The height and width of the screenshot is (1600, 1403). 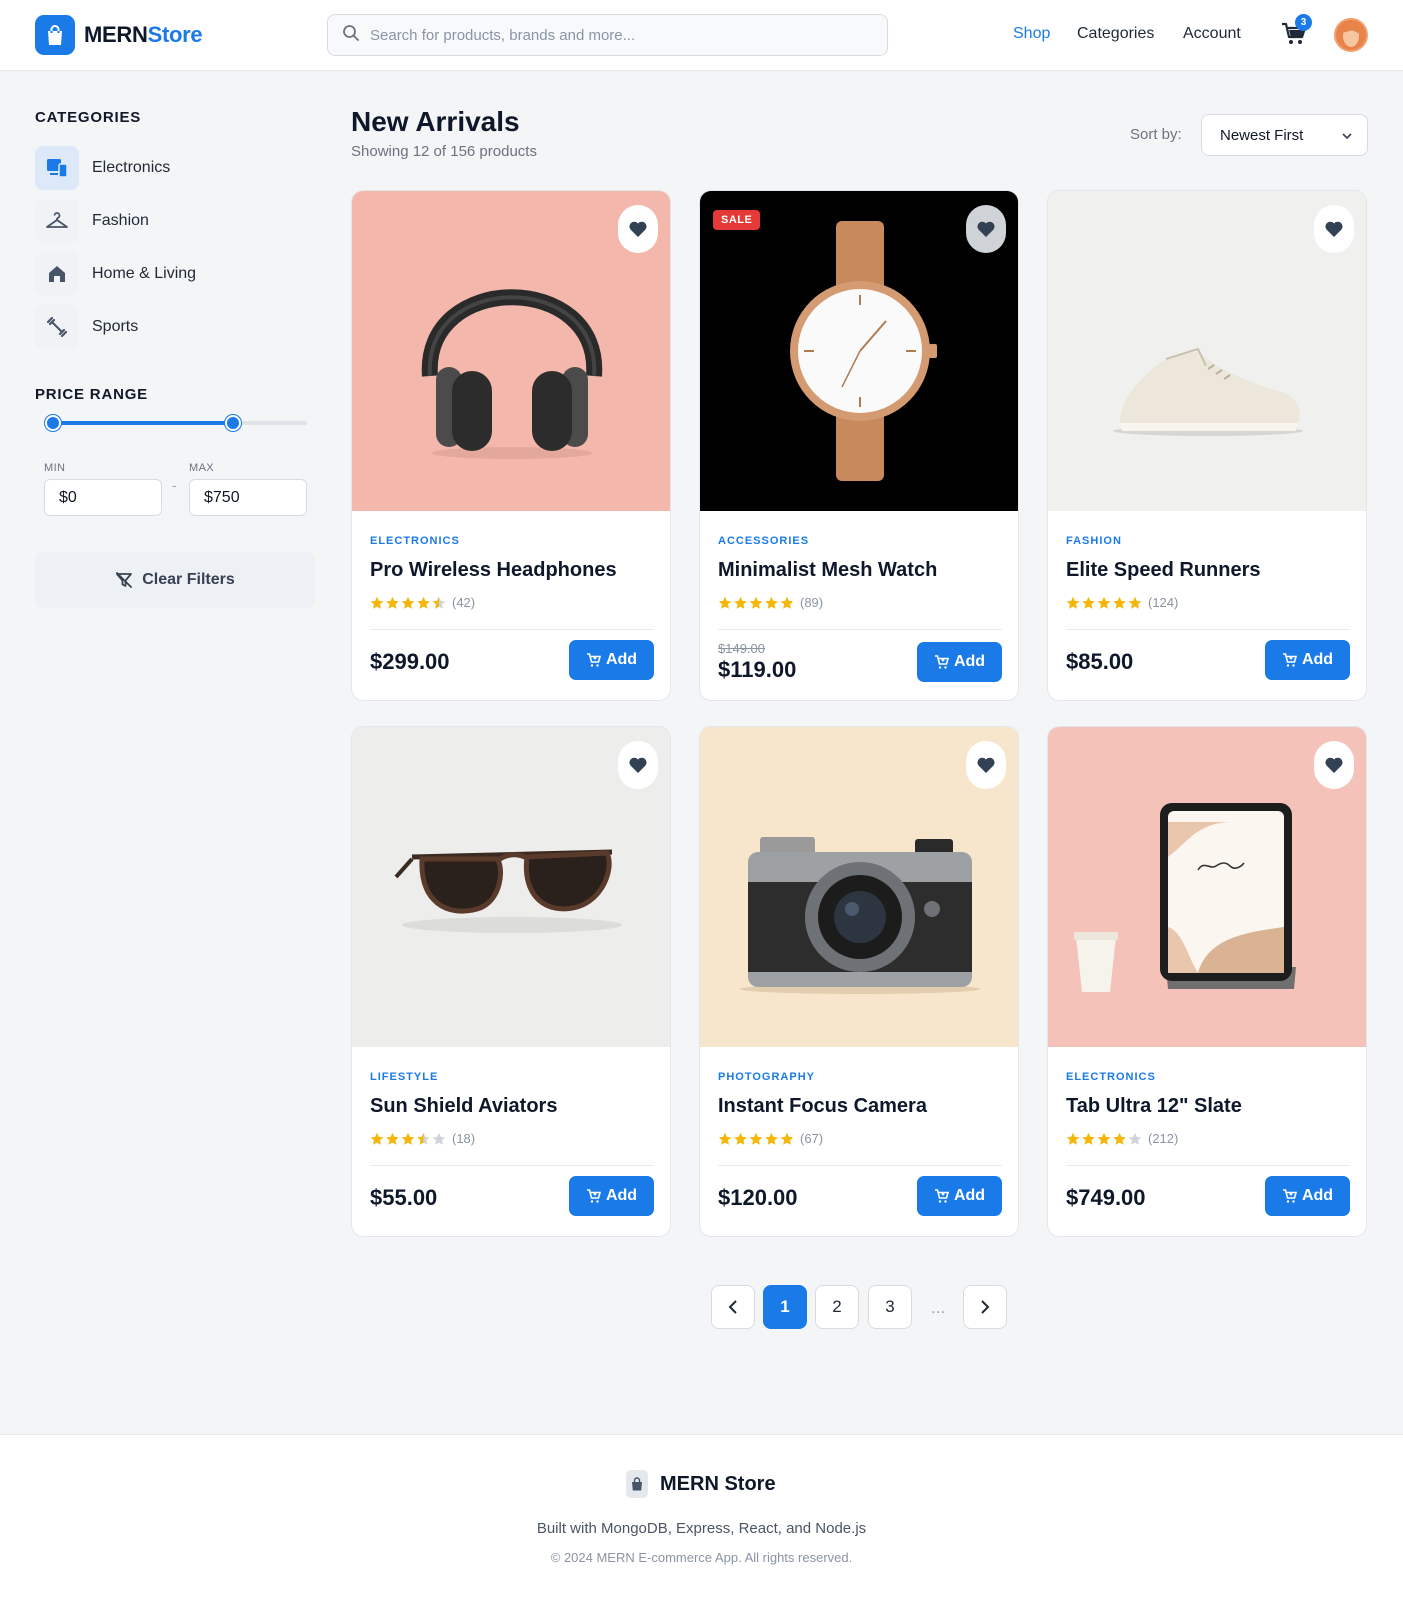 What do you see at coordinates (174, 485) in the screenshot?
I see `range-dash: -` at bounding box center [174, 485].